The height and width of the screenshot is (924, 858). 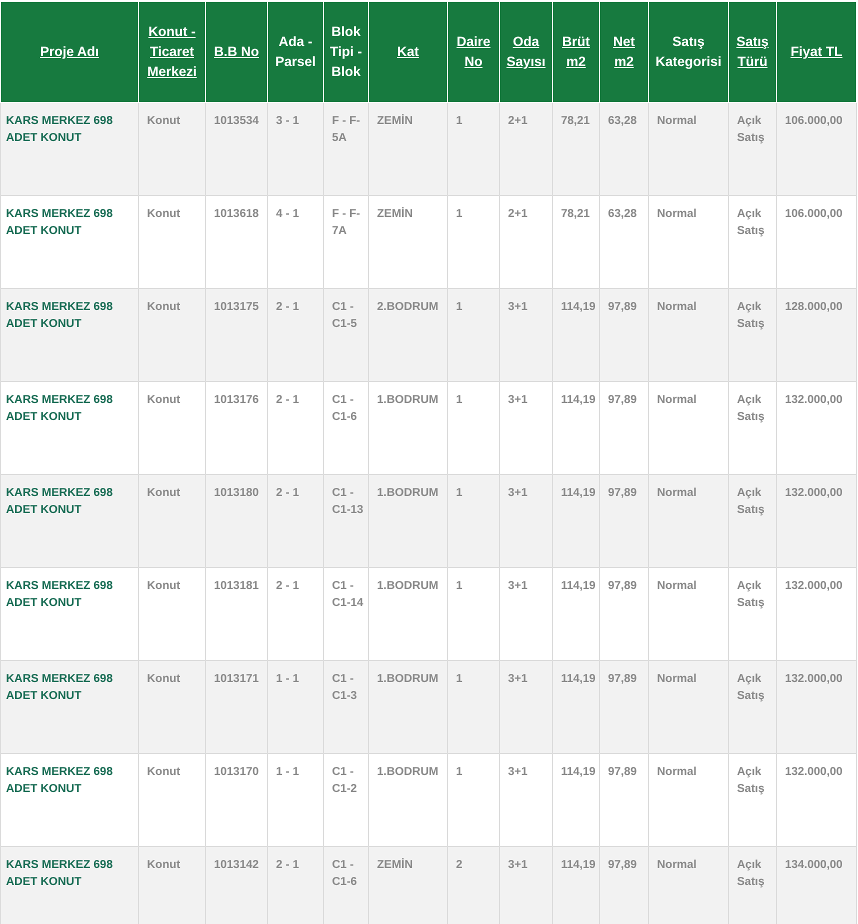 I want to click on table-cell: 3 - 1, so click(x=288, y=121).